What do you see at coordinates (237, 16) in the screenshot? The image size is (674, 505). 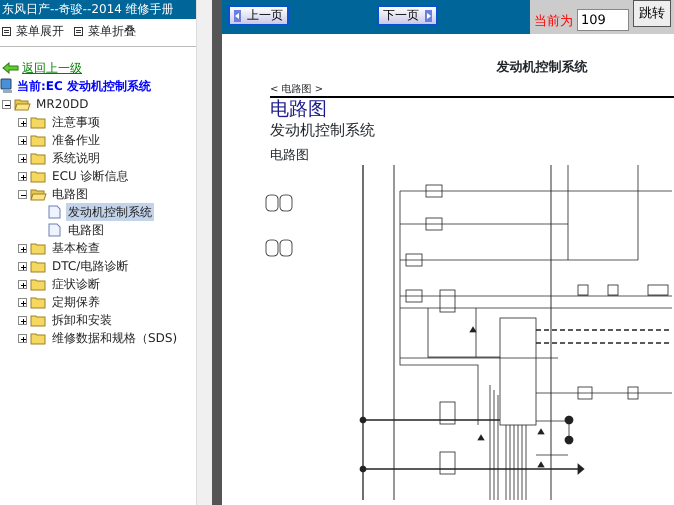 I see `left-arrow-icon` at bounding box center [237, 16].